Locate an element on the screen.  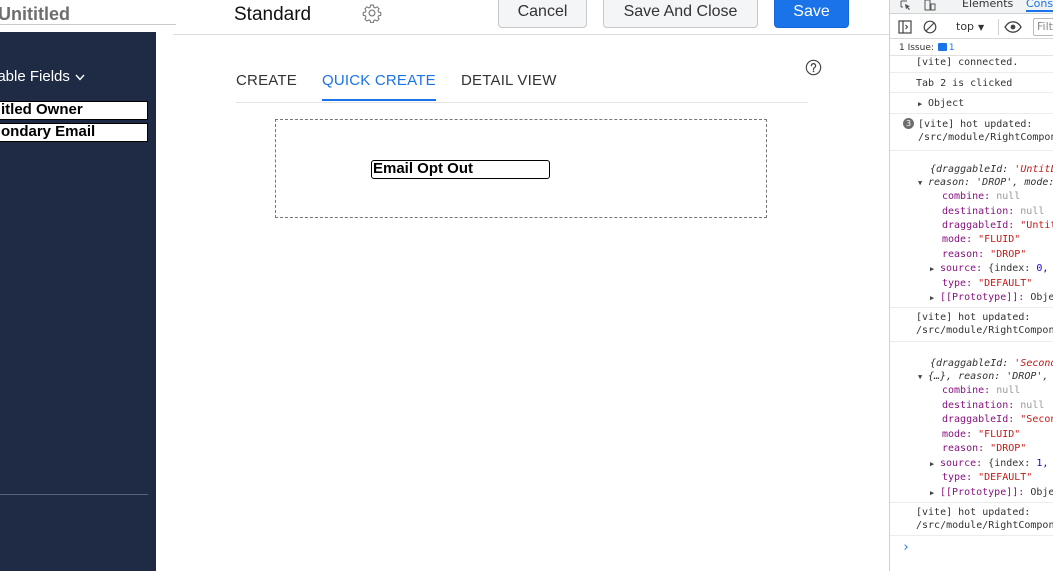
console-filter-input: Filt is located at coordinates (1043, 27).